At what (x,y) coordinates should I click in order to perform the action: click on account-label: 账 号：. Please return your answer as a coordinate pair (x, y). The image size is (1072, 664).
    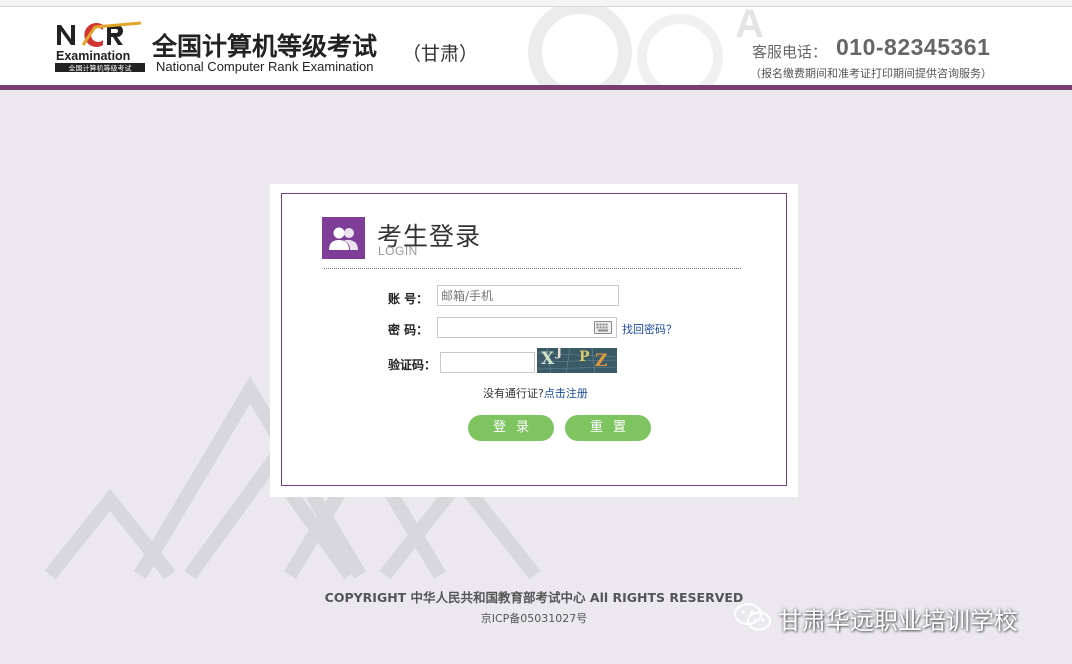
    Looking at the image, I should click on (408, 299).